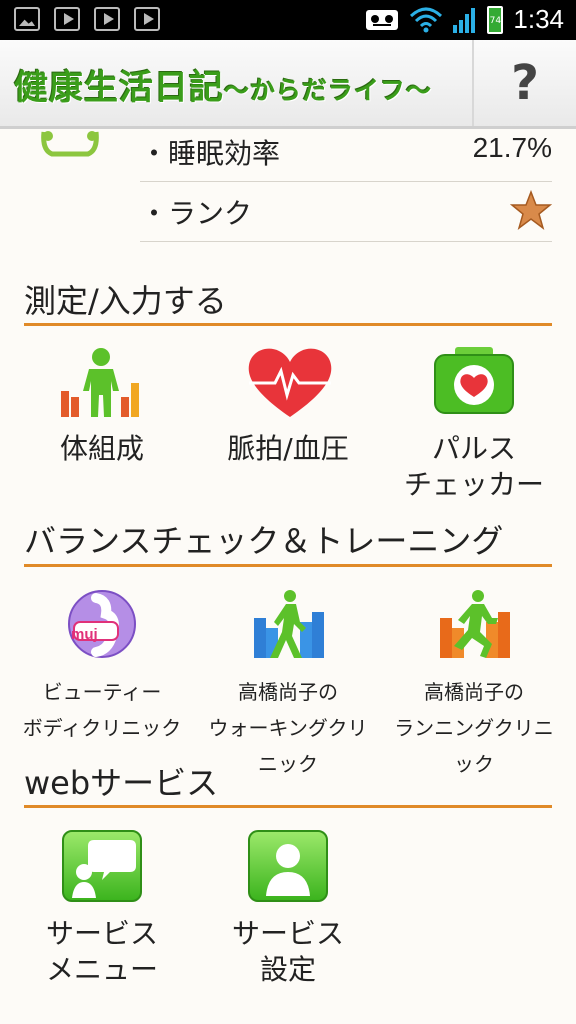 Image resolution: width=576 pixels, height=1024 pixels. I want to click on stat-value: 21.7%, so click(512, 147).